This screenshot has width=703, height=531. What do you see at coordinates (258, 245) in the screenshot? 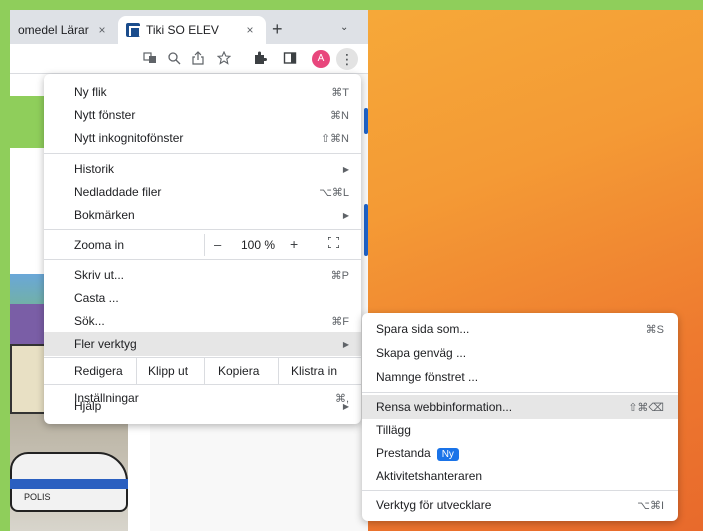
I see `zoom-level: 100 %` at bounding box center [258, 245].